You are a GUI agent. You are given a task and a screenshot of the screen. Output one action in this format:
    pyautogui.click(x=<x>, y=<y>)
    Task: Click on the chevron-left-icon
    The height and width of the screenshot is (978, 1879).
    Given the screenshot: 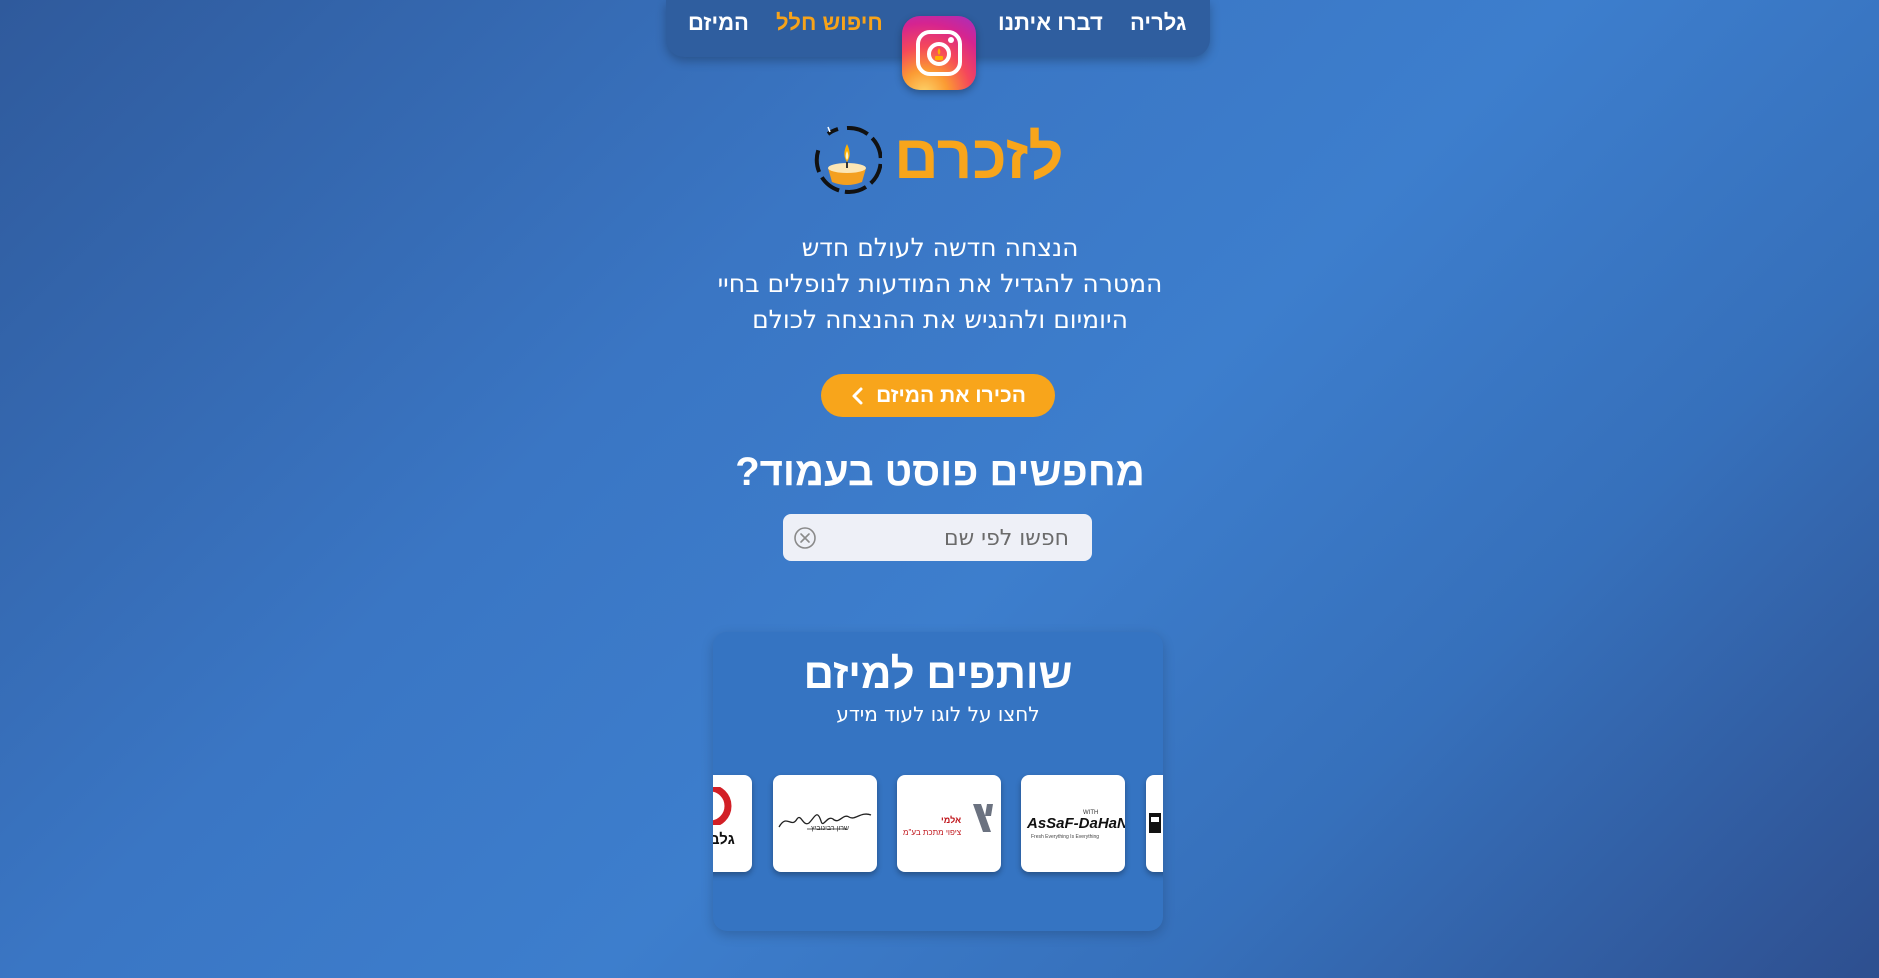 What is the action you would take?
    pyautogui.click(x=857, y=395)
    